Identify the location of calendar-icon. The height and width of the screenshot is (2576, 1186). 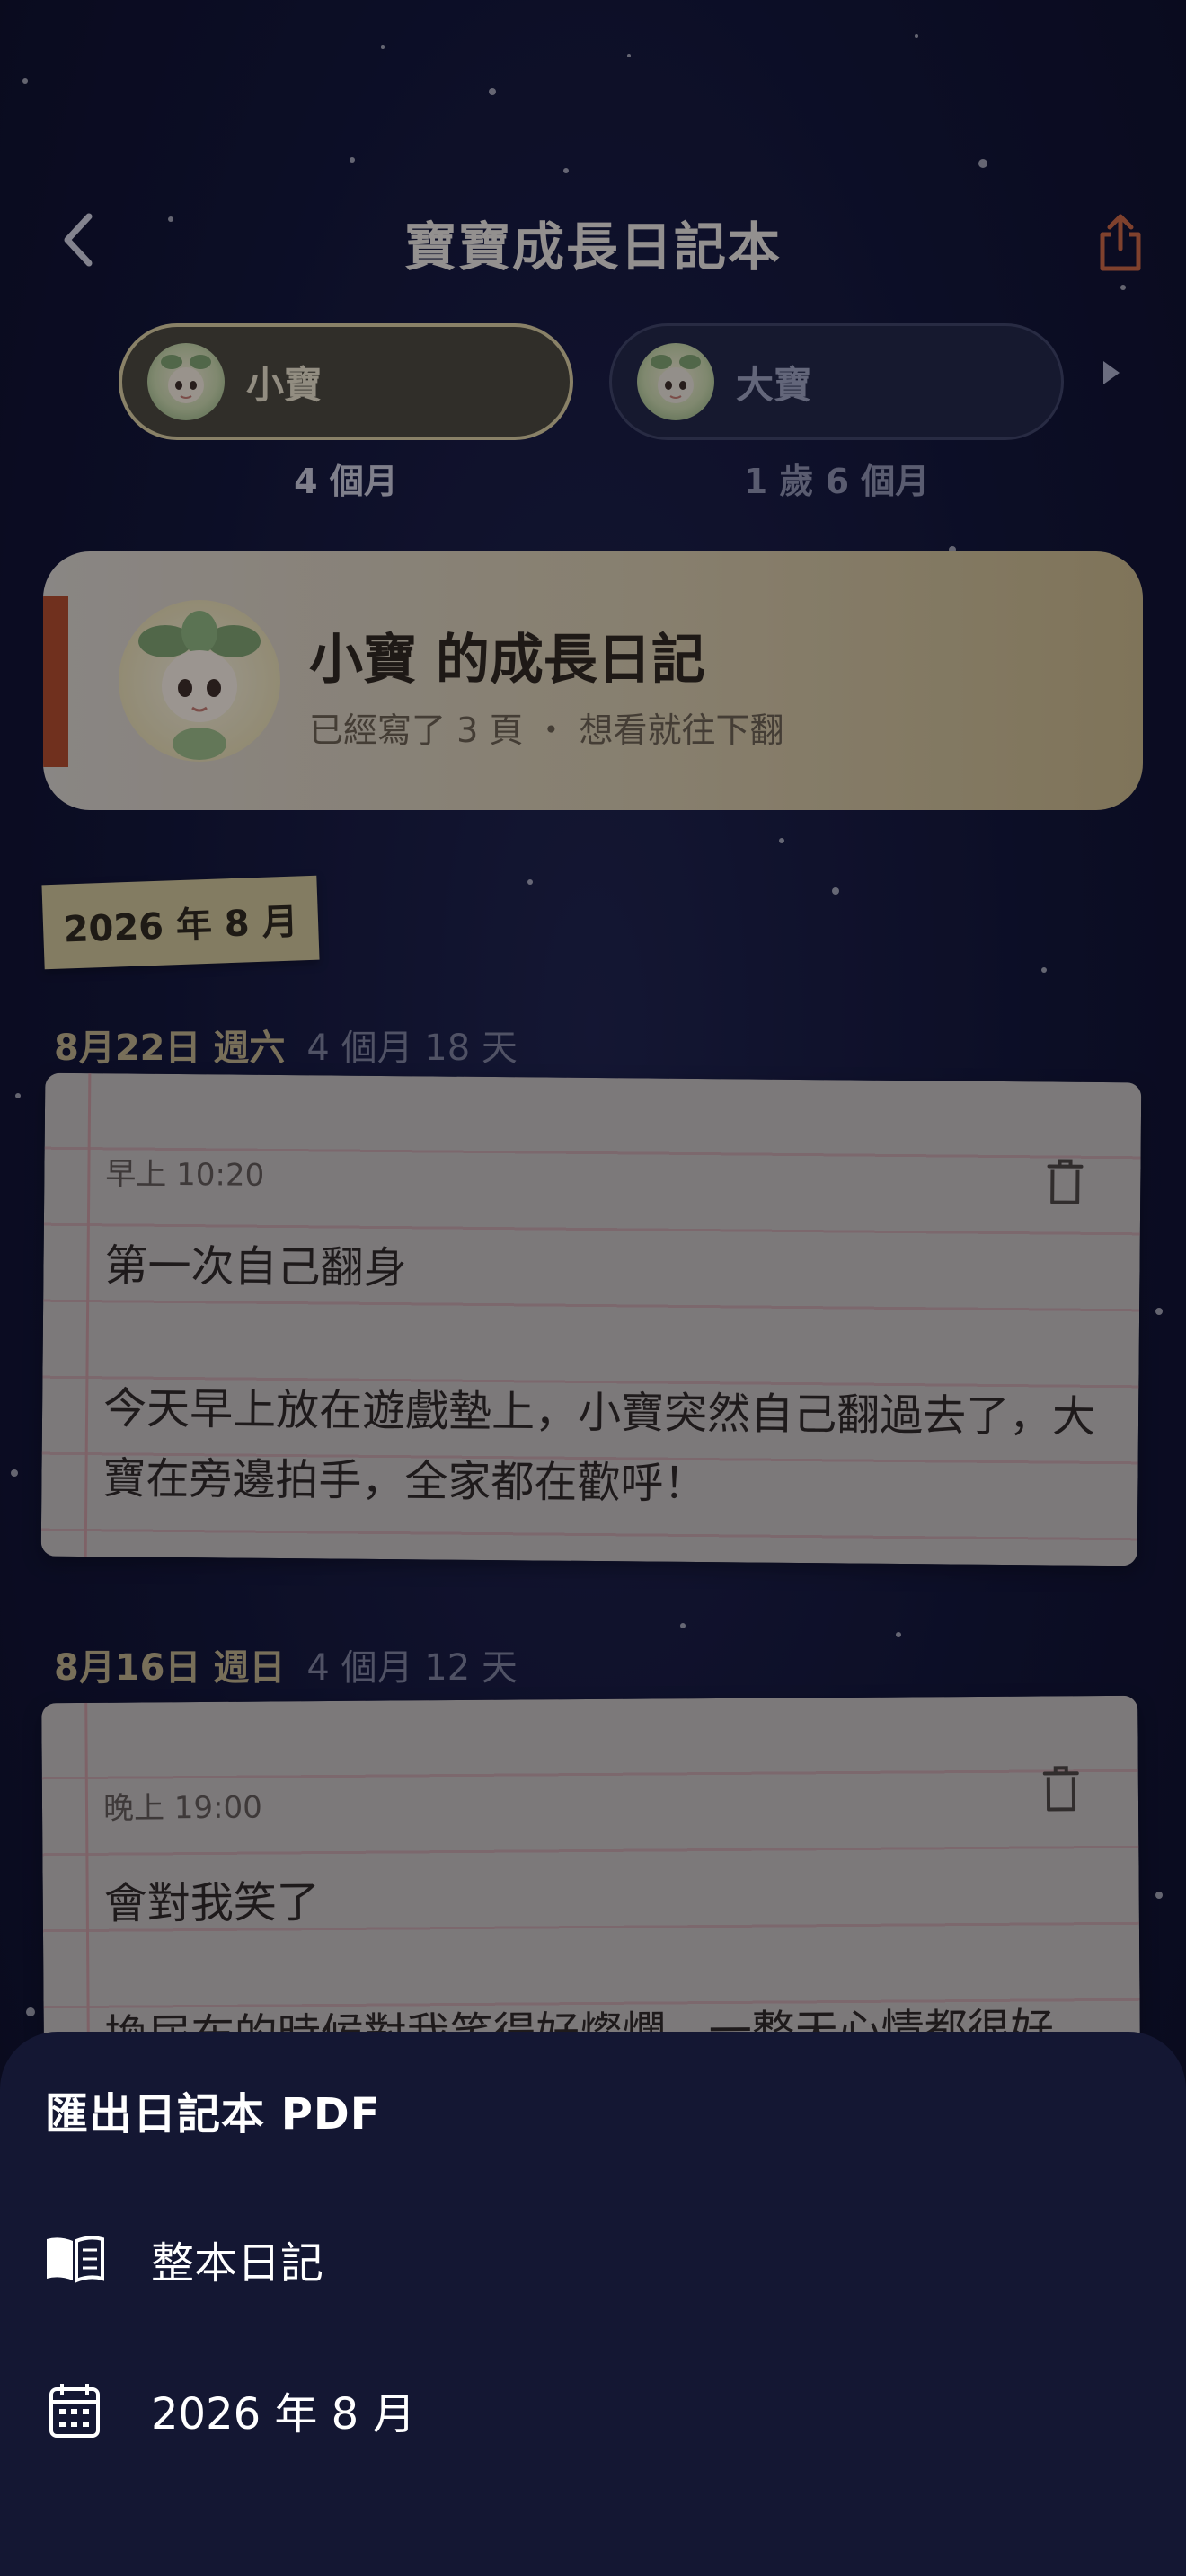
(74, 2409).